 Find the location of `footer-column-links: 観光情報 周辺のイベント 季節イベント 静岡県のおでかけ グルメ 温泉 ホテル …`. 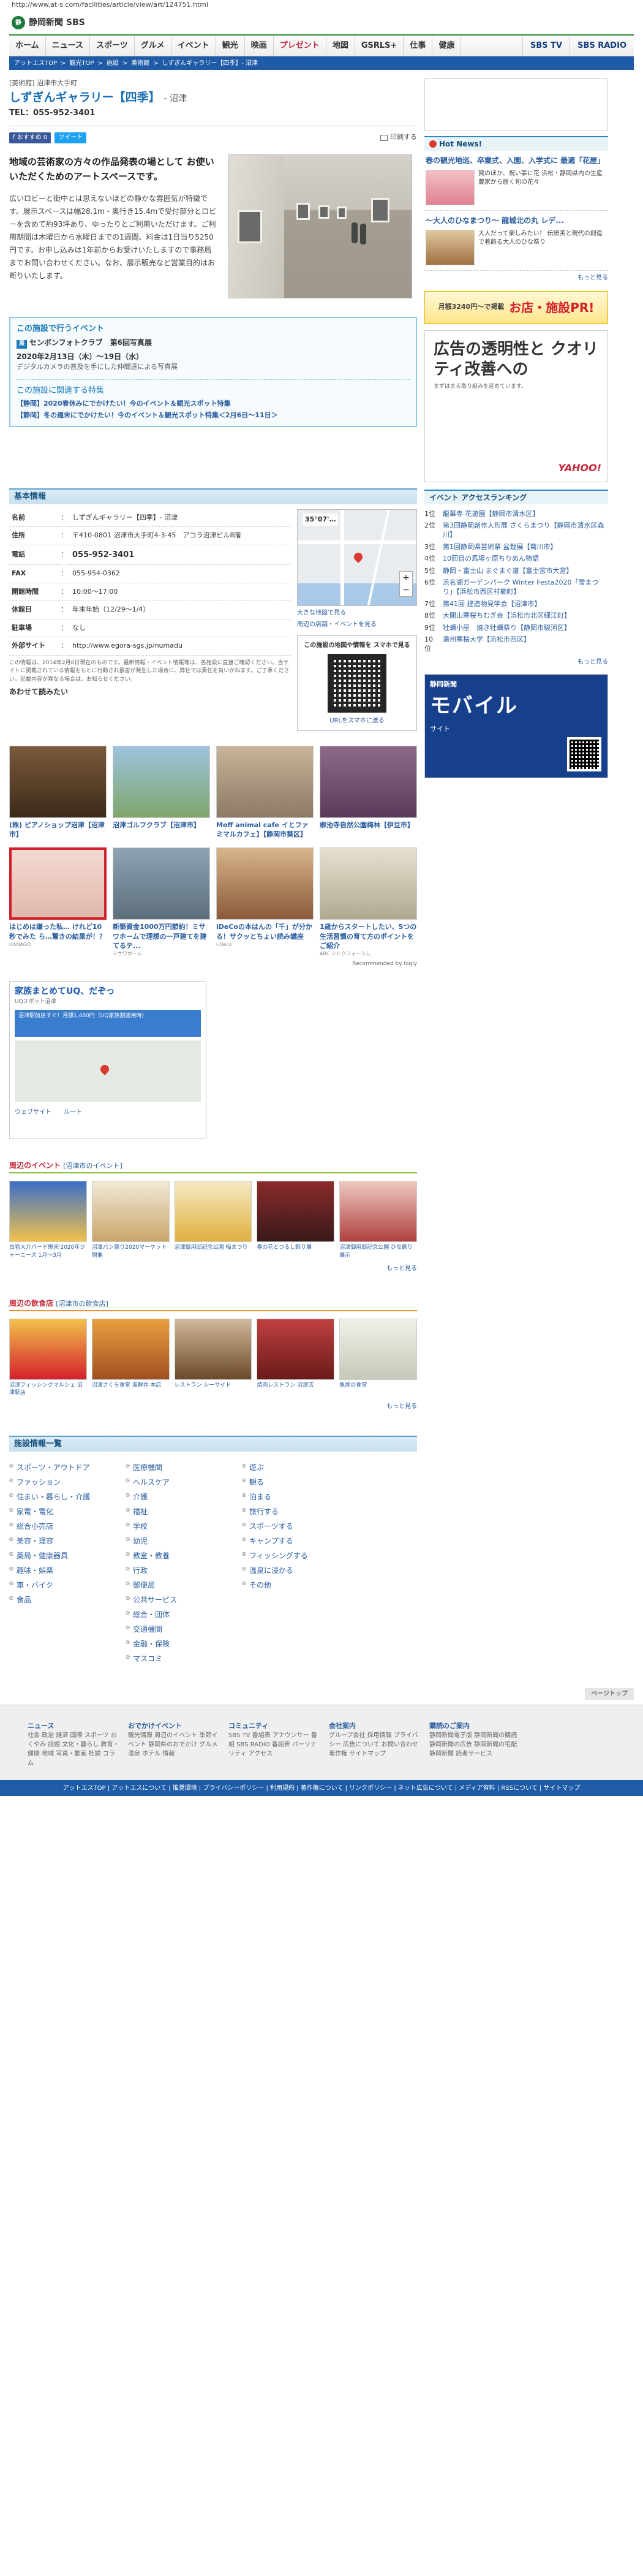

footer-column-links: 観光情報 周辺のイベント 季節イベント 静岡県のおでかけ グルメ 温泉 ホテル … is located at coordinates (174, 1745).